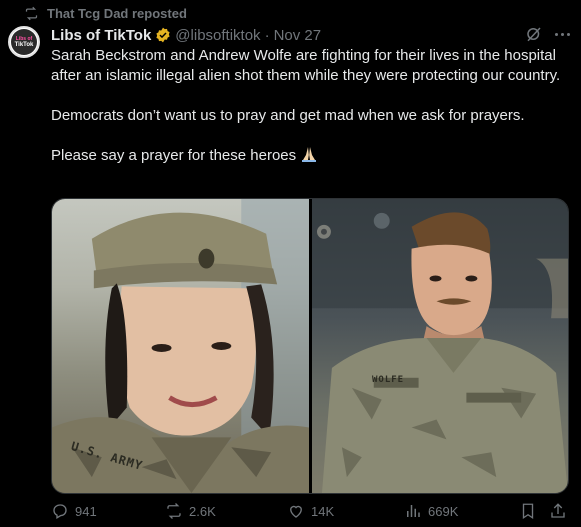 This screenshot has width=581, height=527. What do you see at coordinates (86, 511) in the screenshot?
I see `reply-count: 941` at bounding box center [86, 511].